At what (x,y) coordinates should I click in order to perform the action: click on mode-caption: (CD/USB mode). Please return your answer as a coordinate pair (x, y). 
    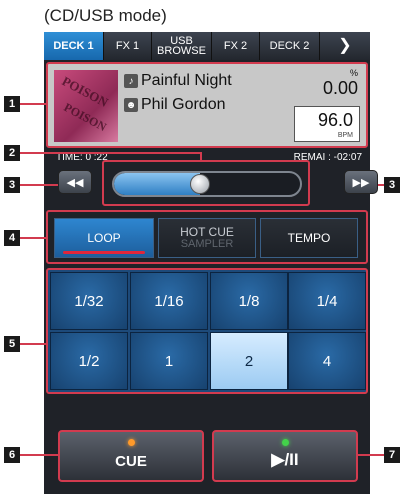
    Looking at the image, I should click on (105, 15).